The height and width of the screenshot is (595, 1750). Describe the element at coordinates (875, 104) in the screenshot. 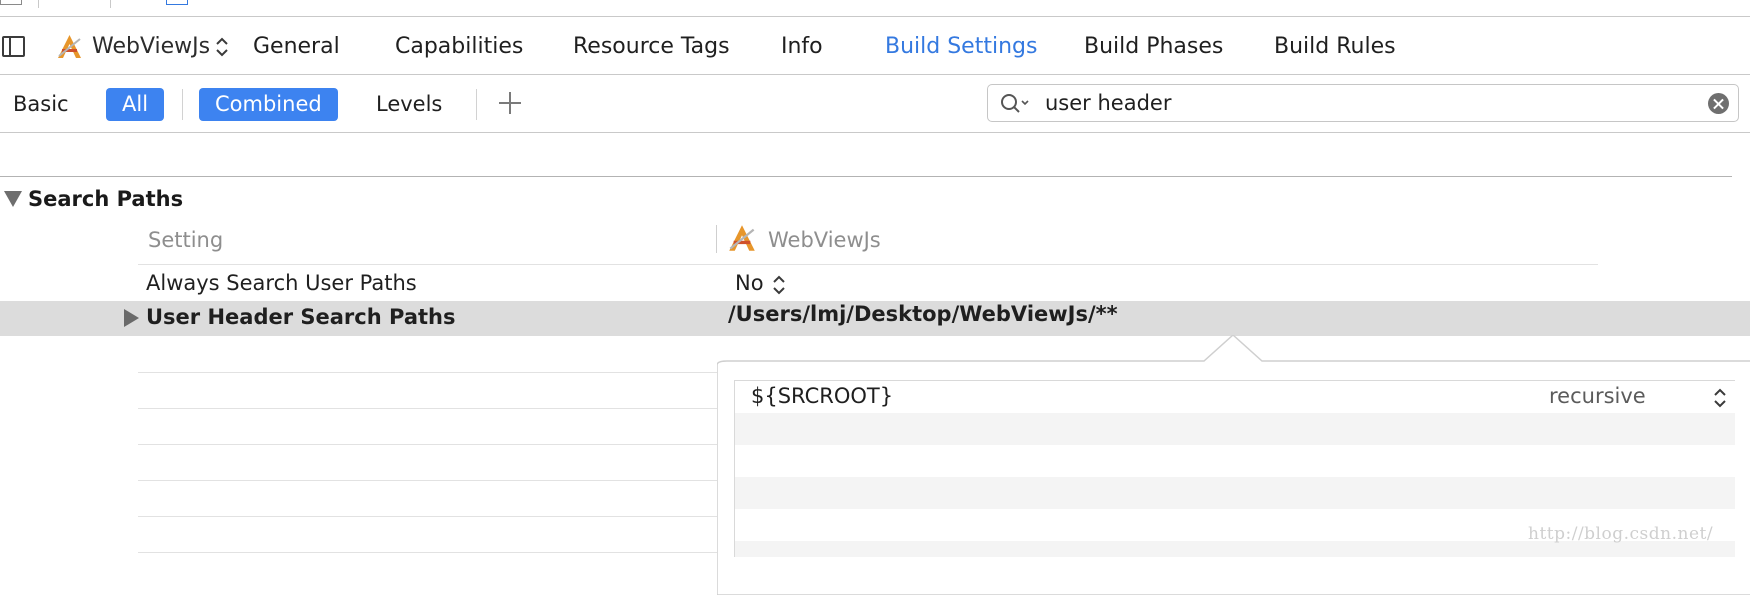

I see `build-settings-filter-bar: Basic All Combined Levels` at that location.